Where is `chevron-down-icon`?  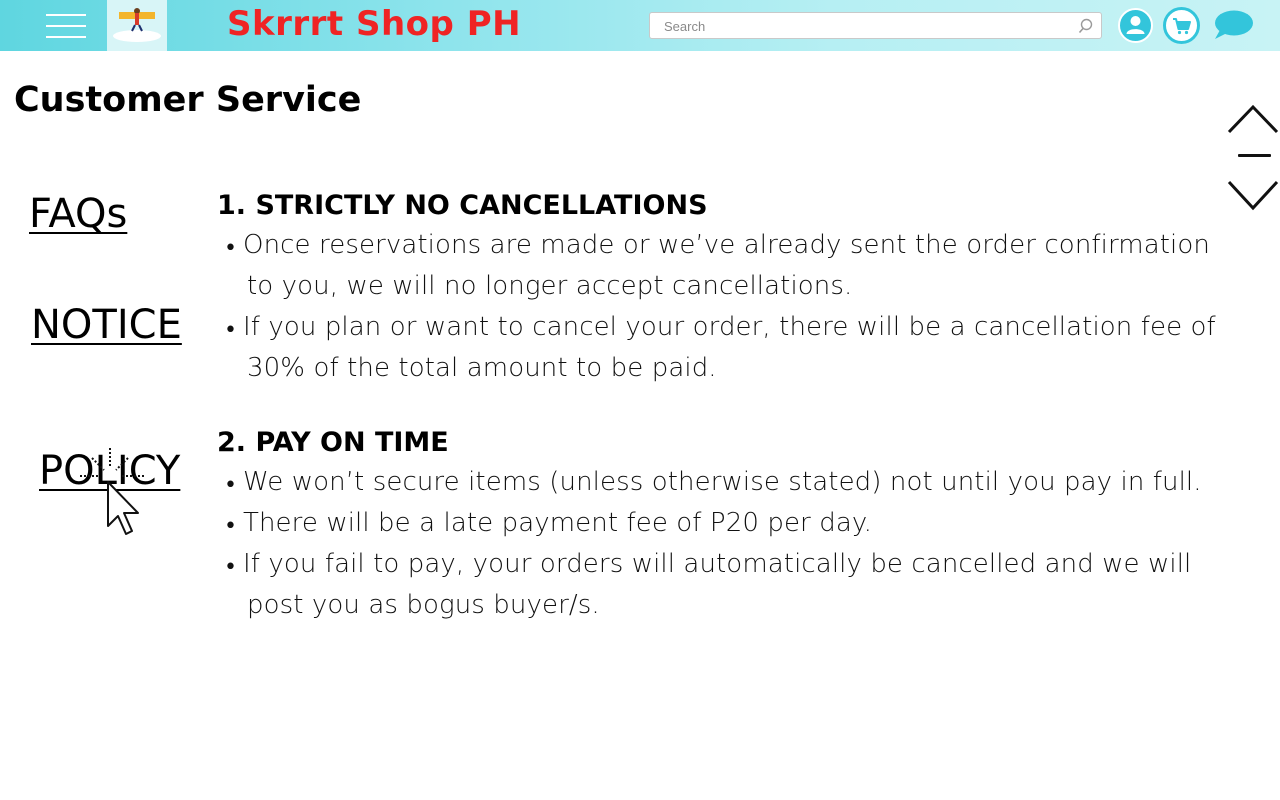 chevron-down-icon is located at coordinates (1253, 195).